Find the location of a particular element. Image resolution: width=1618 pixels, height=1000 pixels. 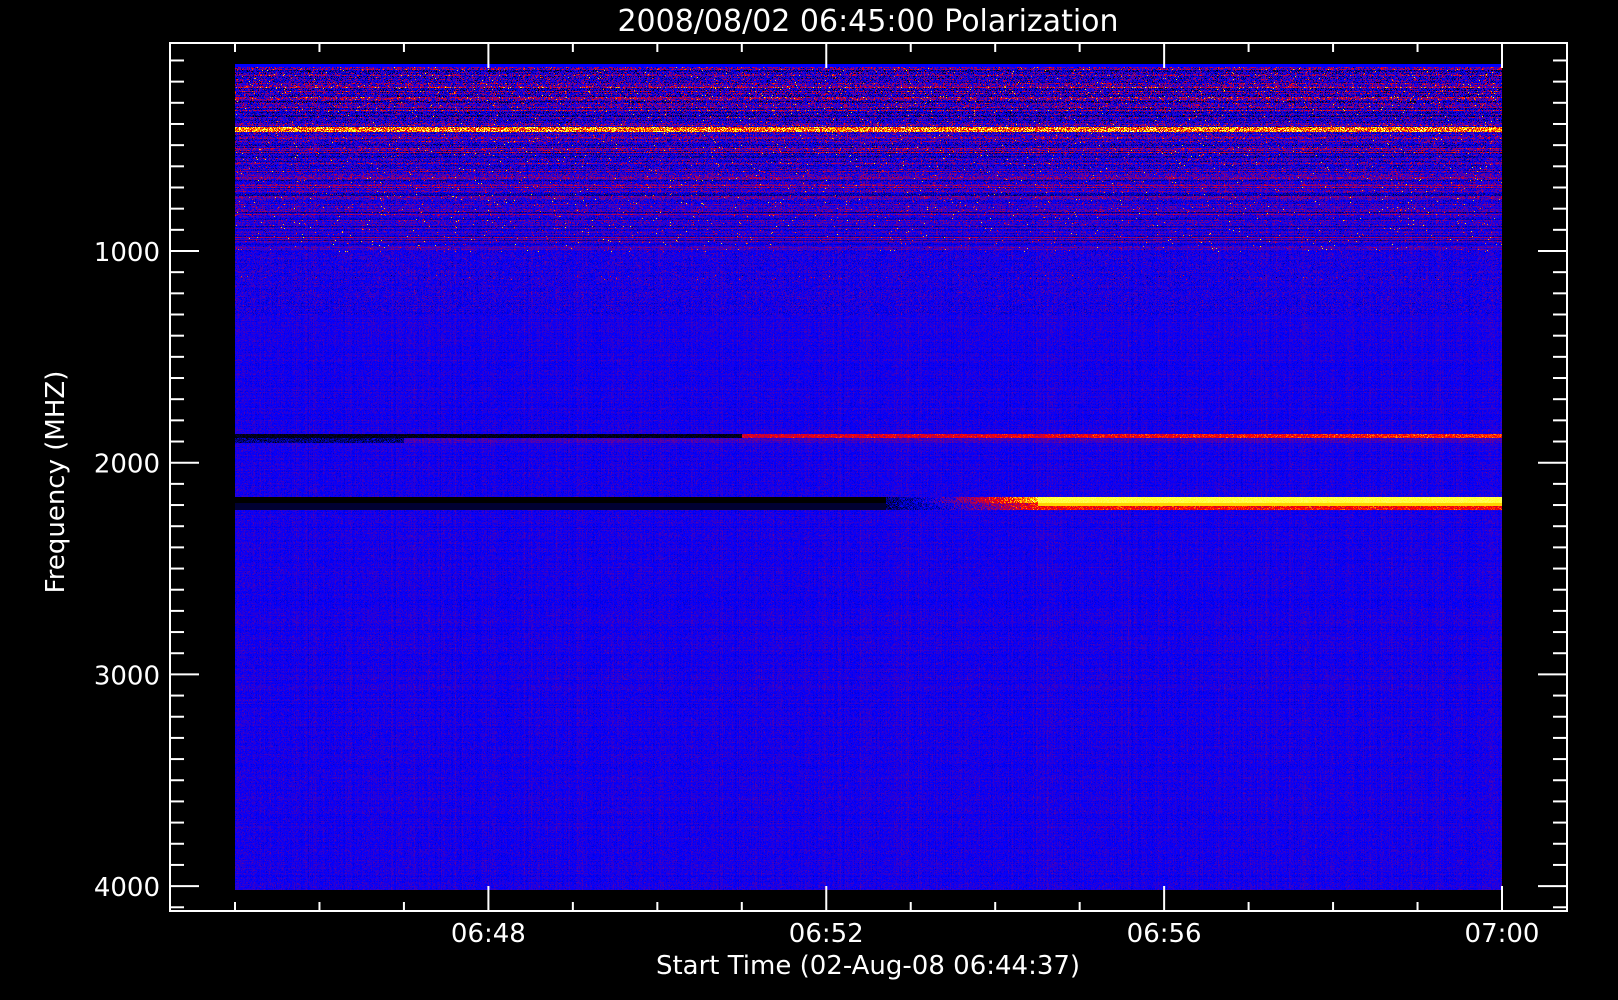

x-tick-label: 06:52 is located at coordinates (826, 934).